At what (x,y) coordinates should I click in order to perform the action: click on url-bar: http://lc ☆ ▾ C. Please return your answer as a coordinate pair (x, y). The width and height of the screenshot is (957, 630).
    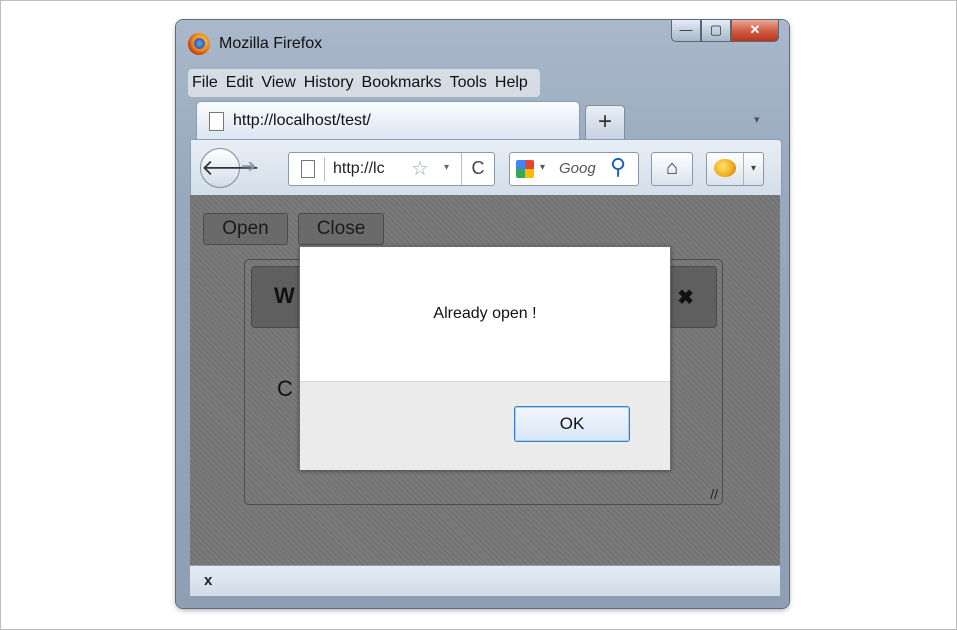
    Looking at the image, I should click on (391, 169).